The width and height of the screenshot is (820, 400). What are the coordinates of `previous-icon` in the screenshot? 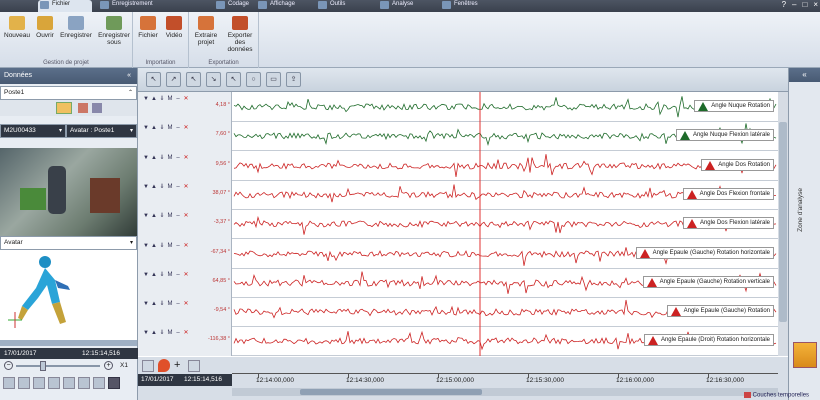 It's located at (39, 383).